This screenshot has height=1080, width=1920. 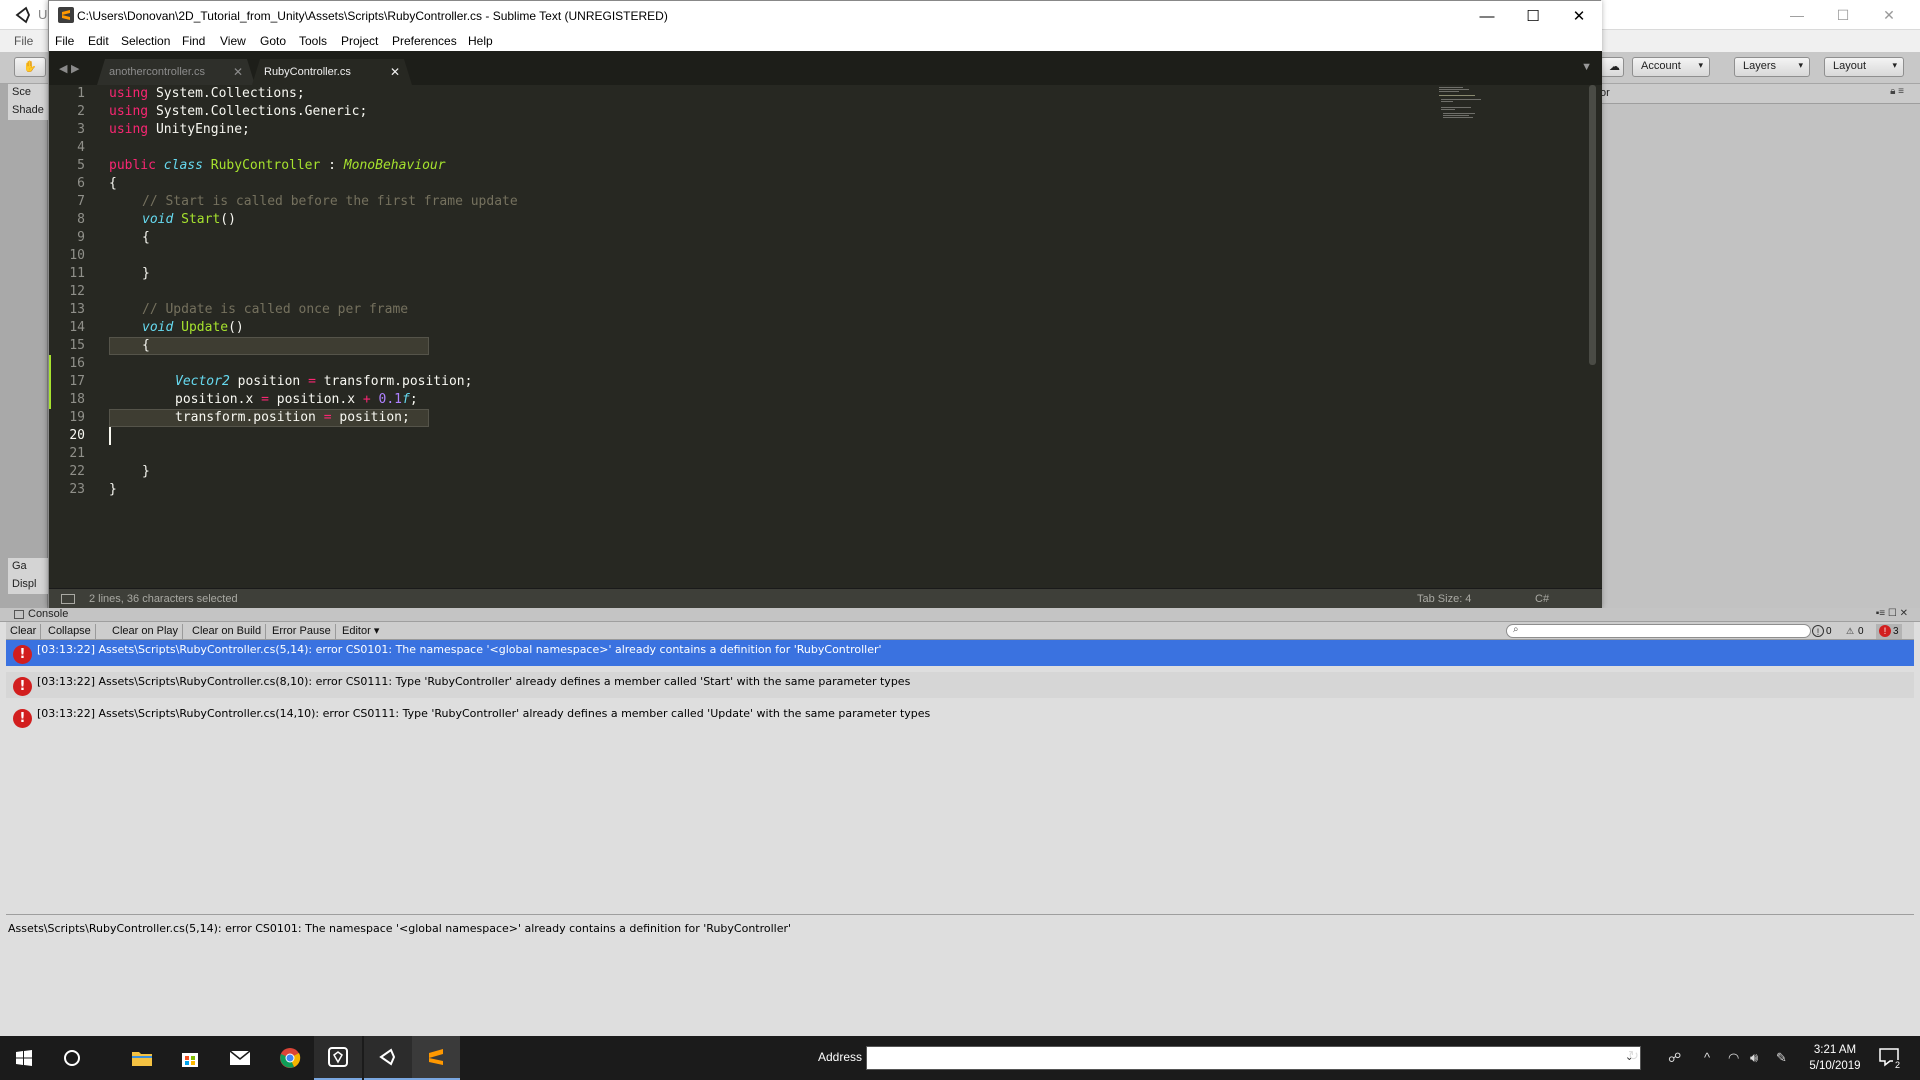 What do you see at coordinates (43, 14) in the screenshot?
I see `unity-title-text: U` at bounding box center [43, 14].